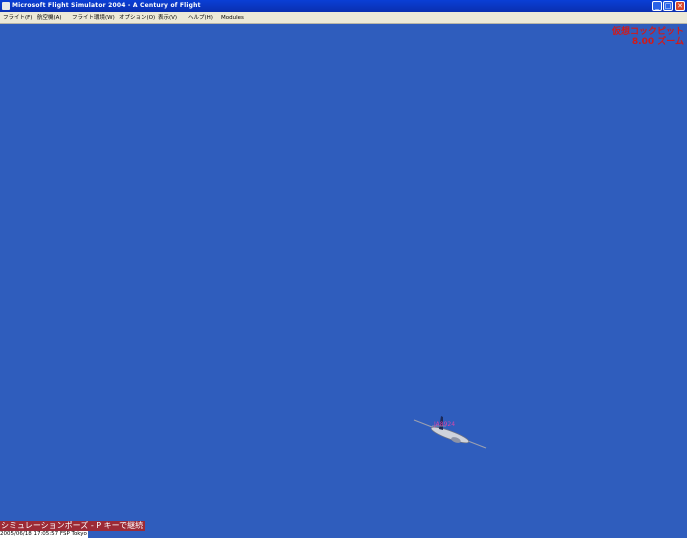  I want to click on airliner-icon, so click(450, 432).